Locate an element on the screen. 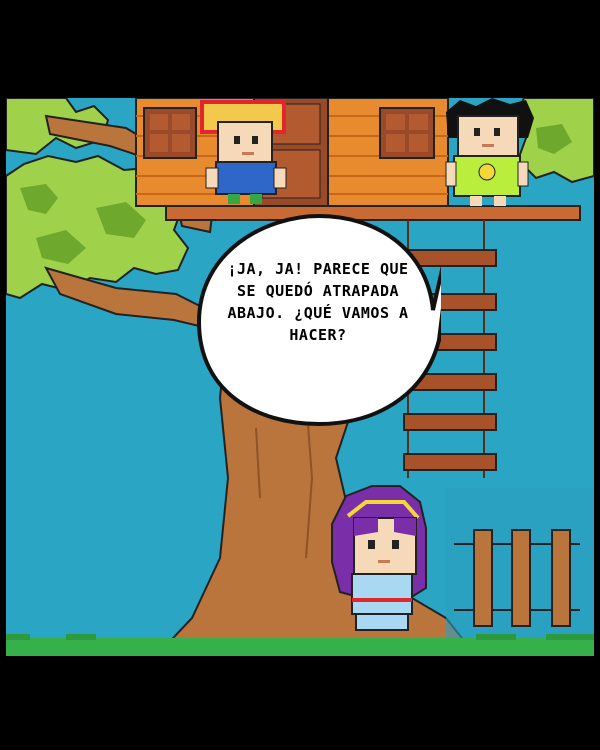  tree-house-window-right is located at coordinates (407, 133).